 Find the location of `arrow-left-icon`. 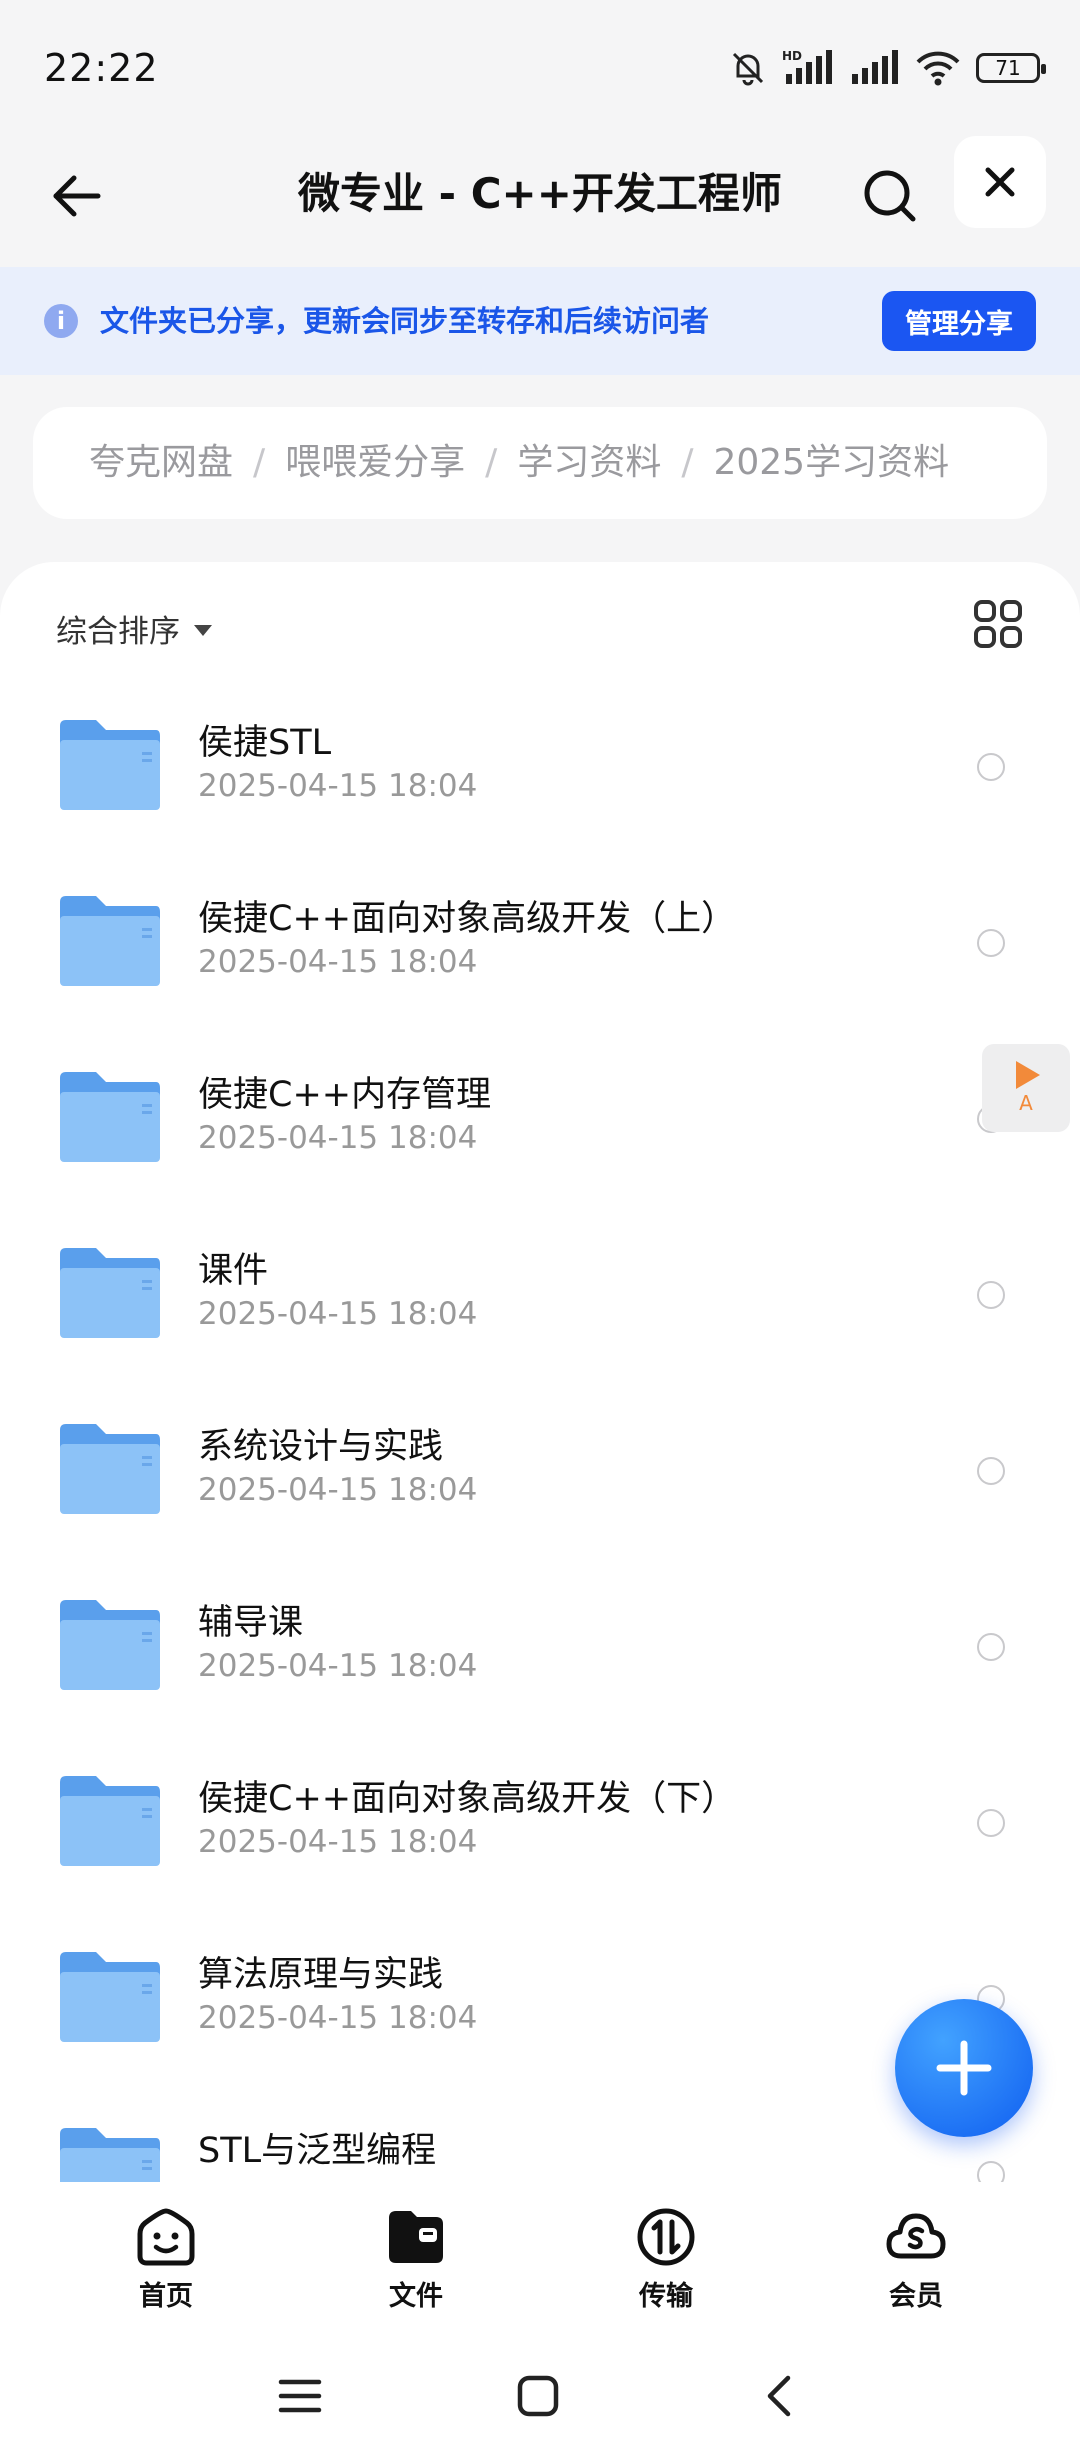

arrow-left-icon is located at coordinates (77, 196).